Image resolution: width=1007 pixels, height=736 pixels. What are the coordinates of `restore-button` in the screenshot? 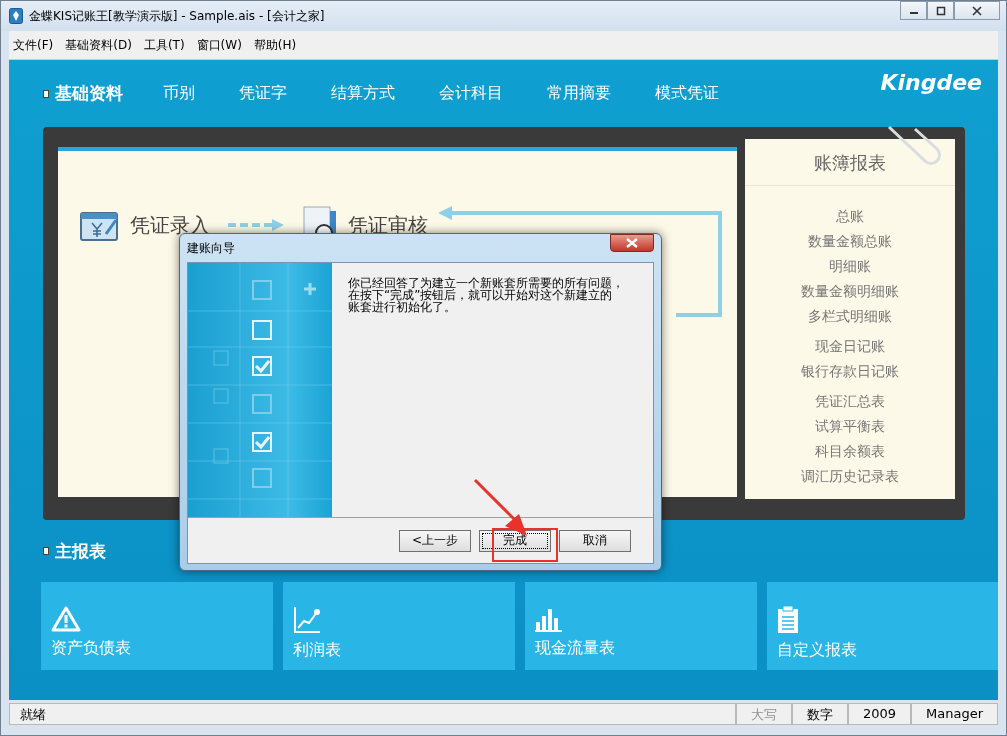 It's located at (940, 10).